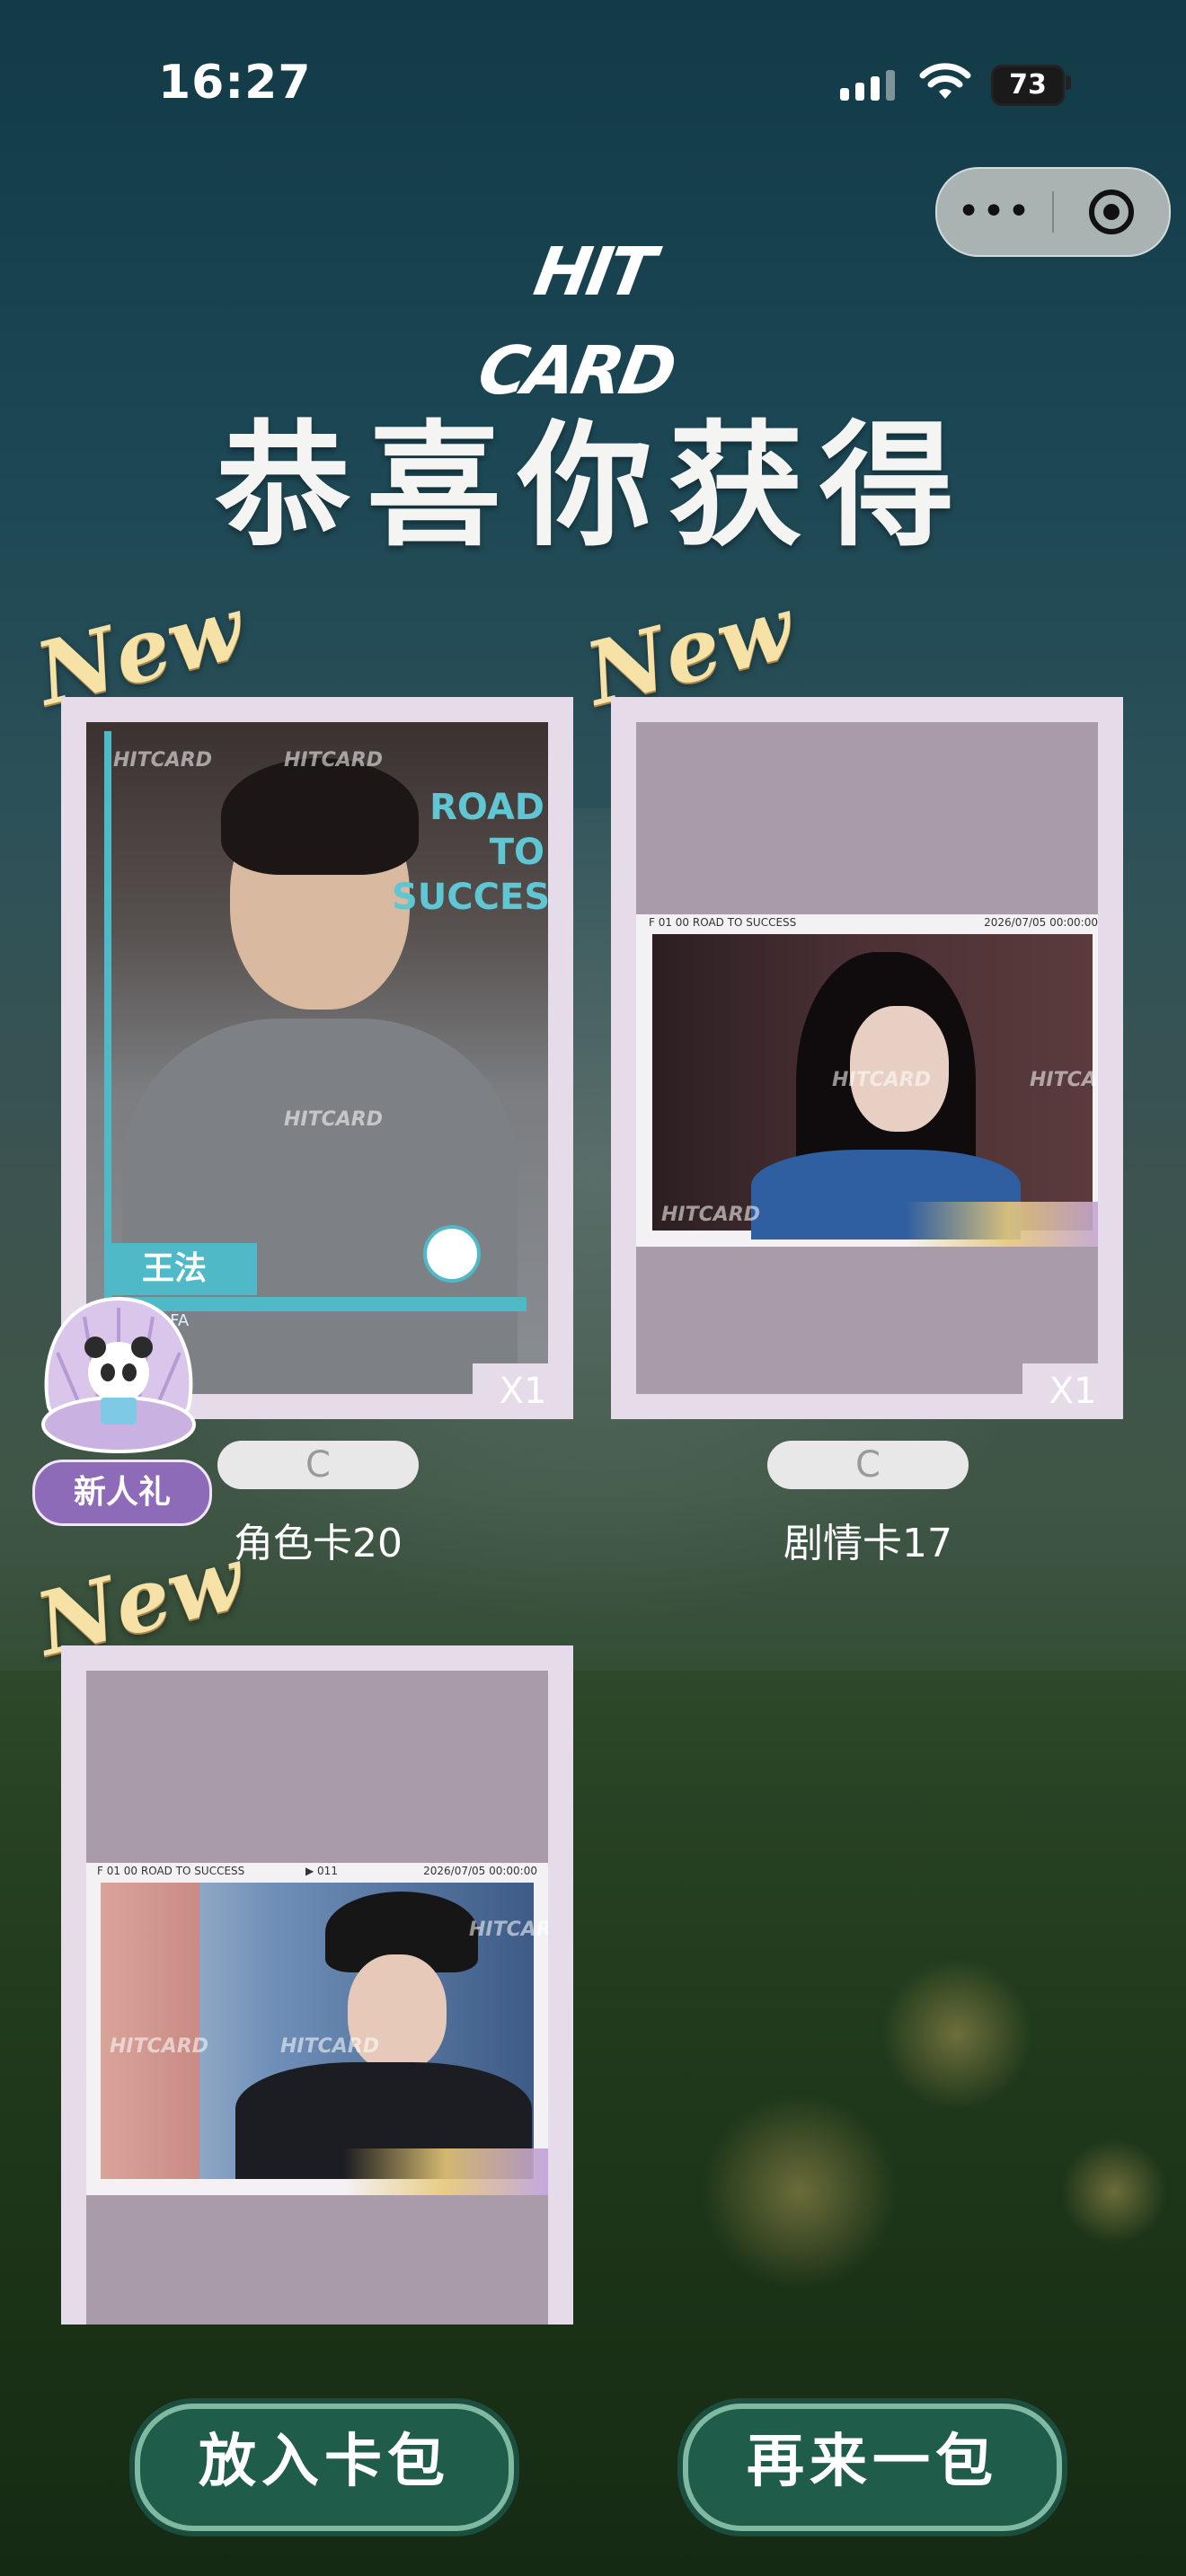 This screenshot has height=2576, width=1186. Describe the element at coordinates (1028, 85) in the screenshot. I see `battery-indicator: 73` at that location.